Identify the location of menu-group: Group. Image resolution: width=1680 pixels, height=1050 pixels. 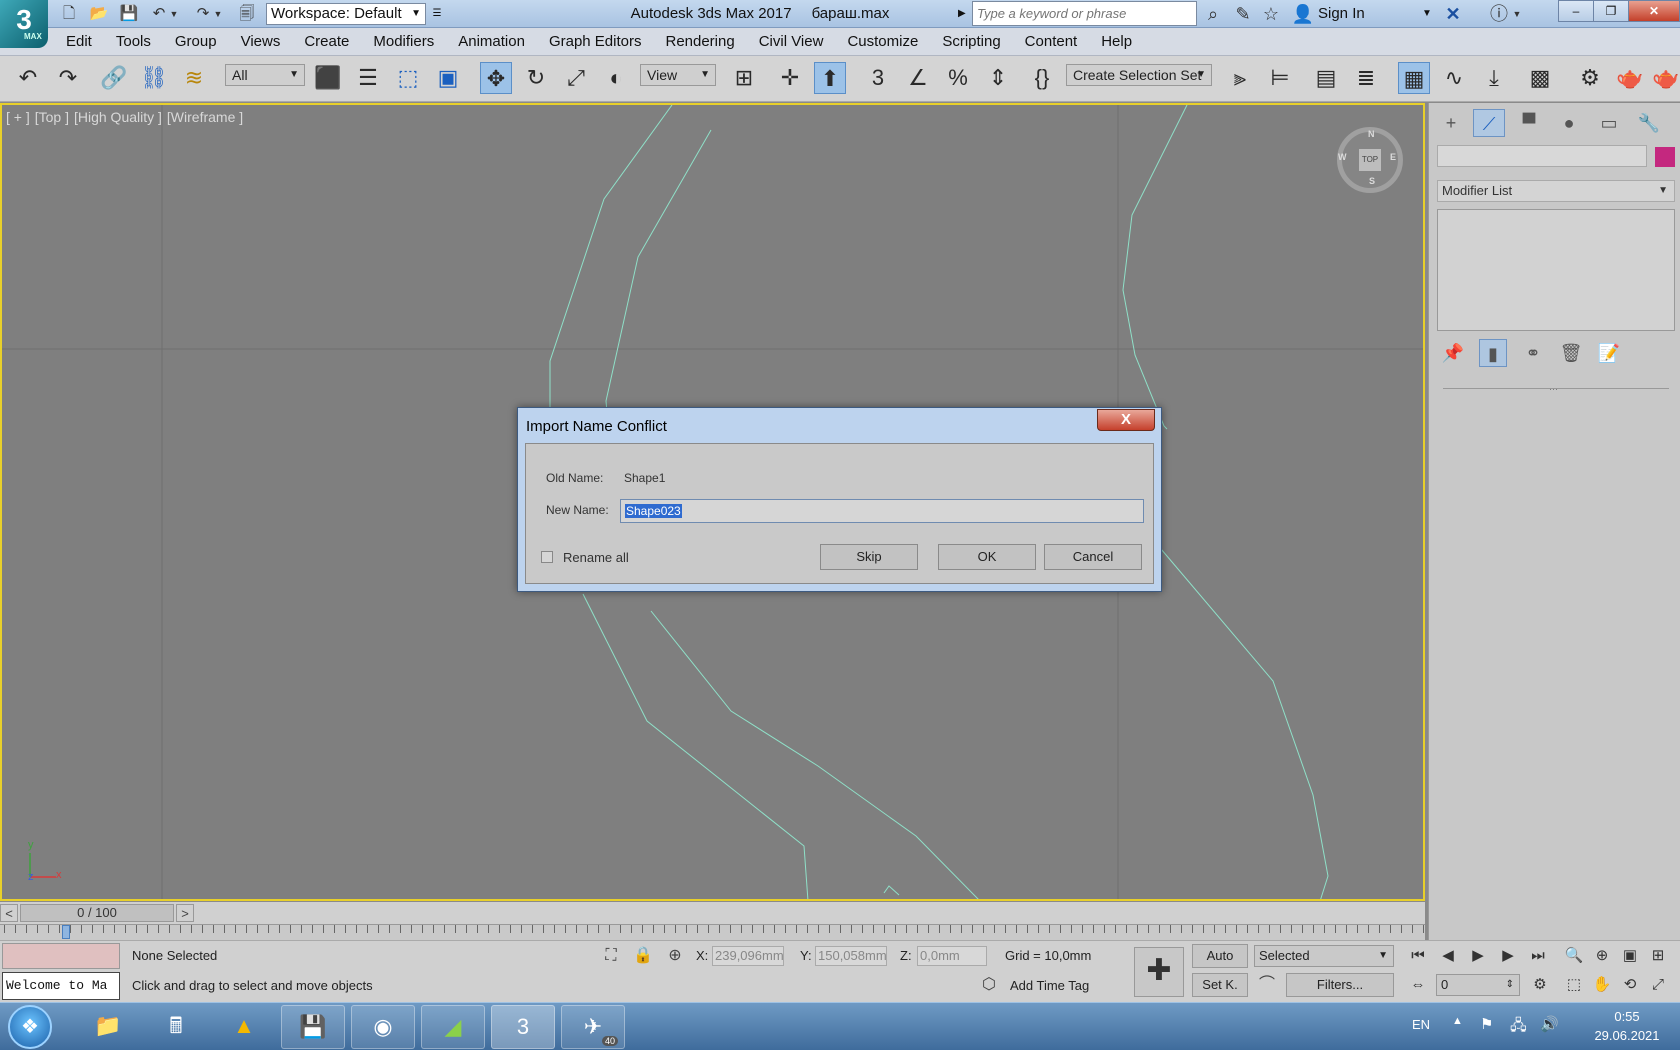
(196, 41).